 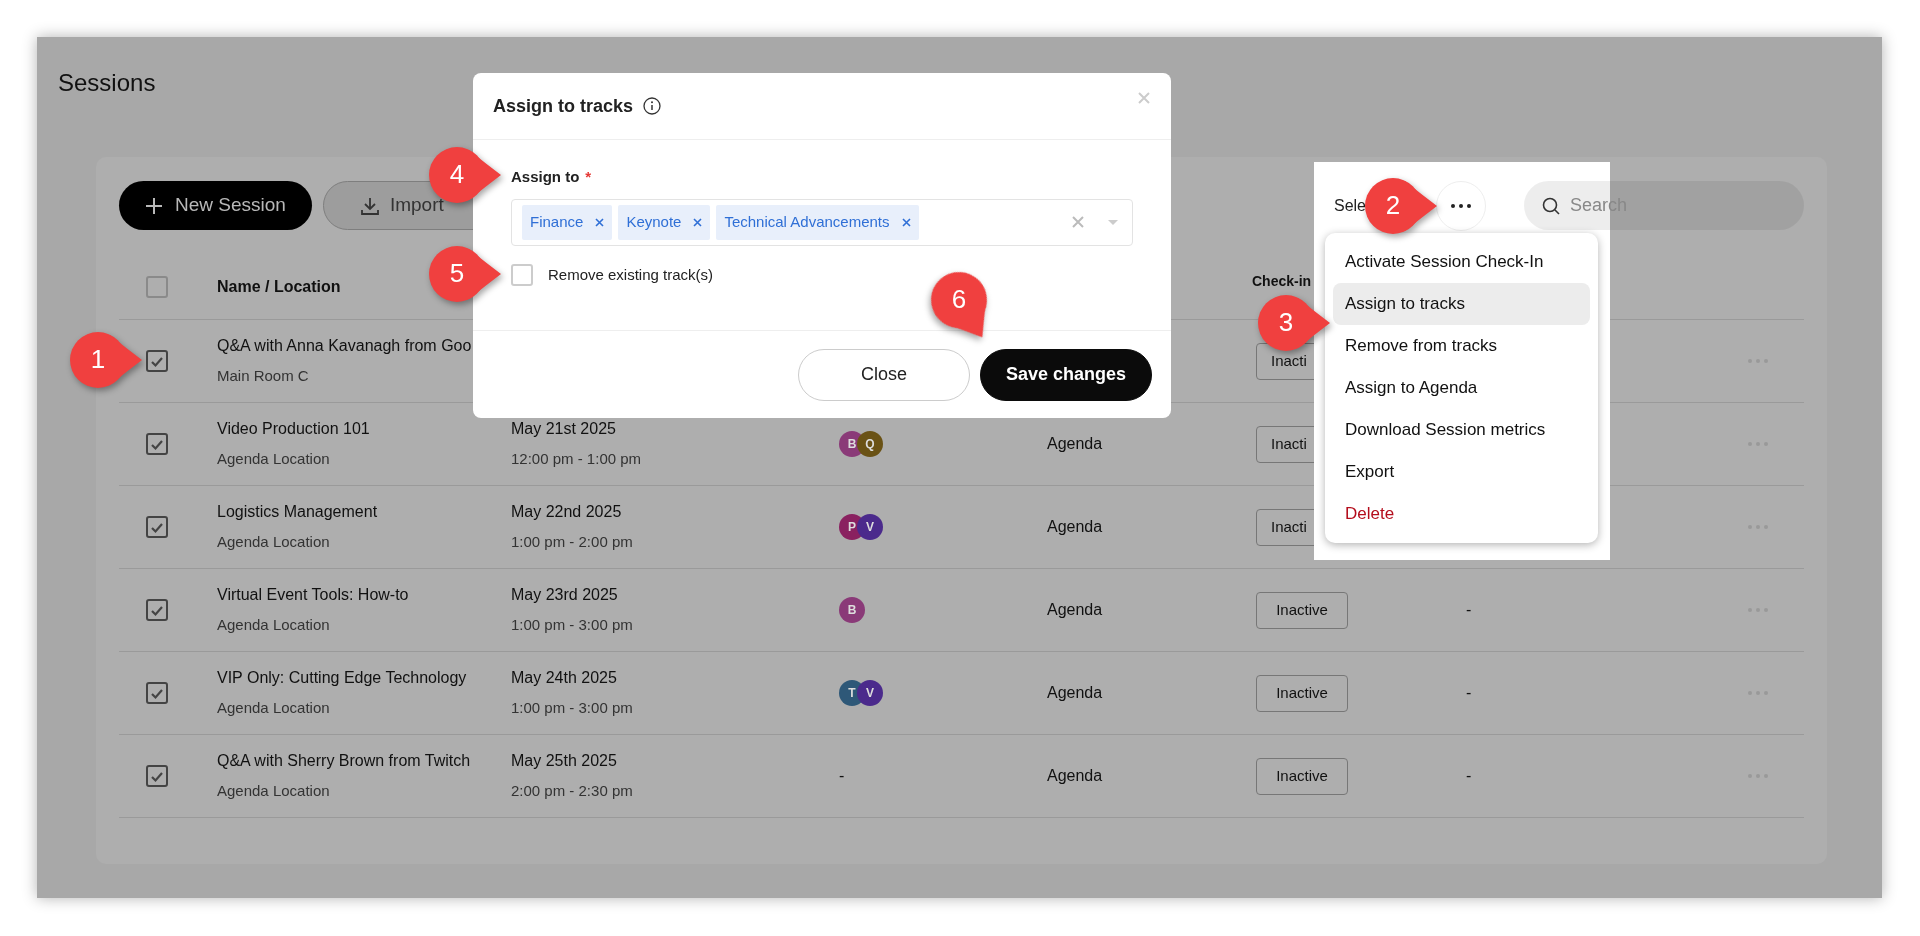 I want to click on tracks-select-field: Finance Keynote Technical Advancements, so click(x=822, y=222).